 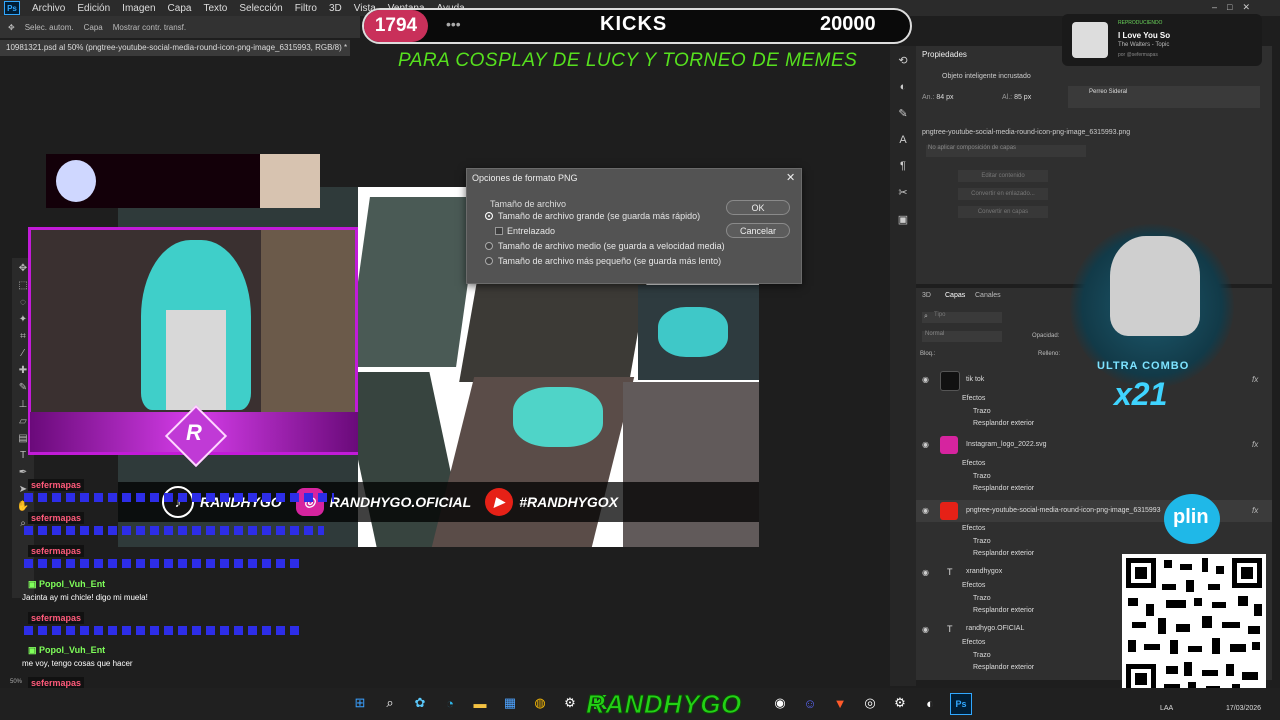 I want to click on interlaced-label: Entrelazado, so click(x=531, y=231).